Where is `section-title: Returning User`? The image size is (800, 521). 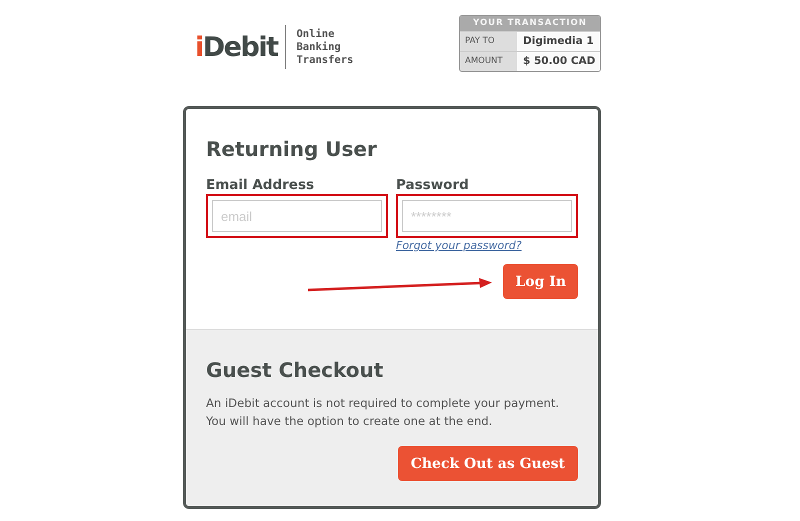 section-title: Returning User is located at coordinates (292, 149).